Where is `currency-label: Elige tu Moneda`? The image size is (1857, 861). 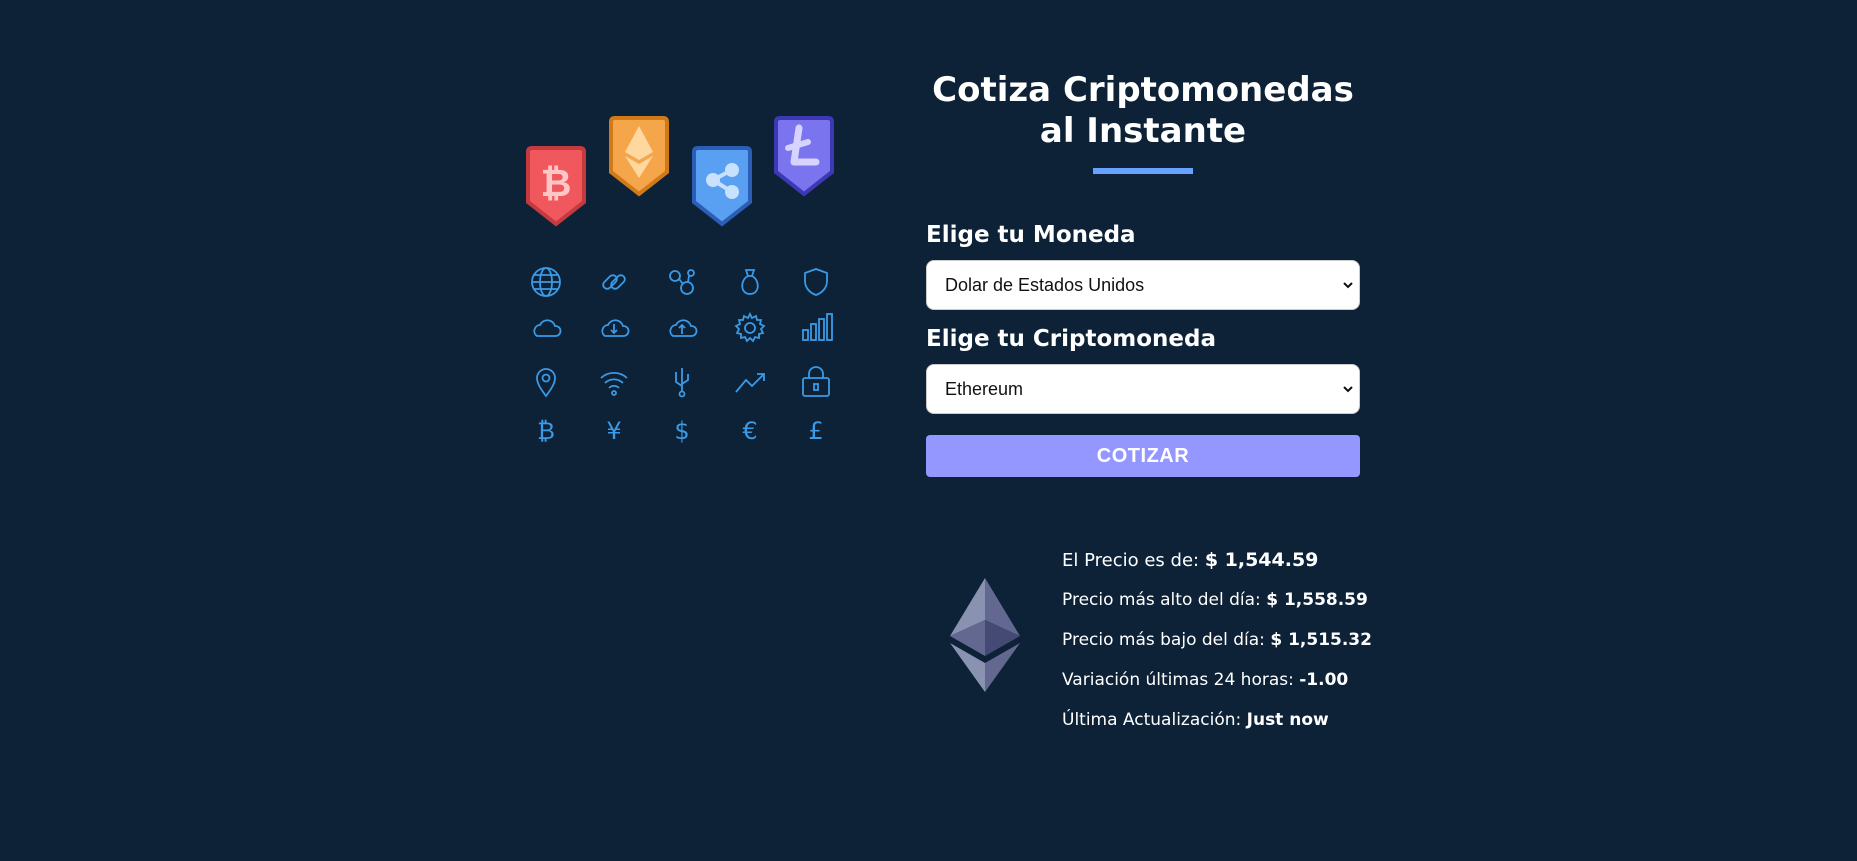 currency-label: Elige tu Moneda is located at coordinates (1031, 235).